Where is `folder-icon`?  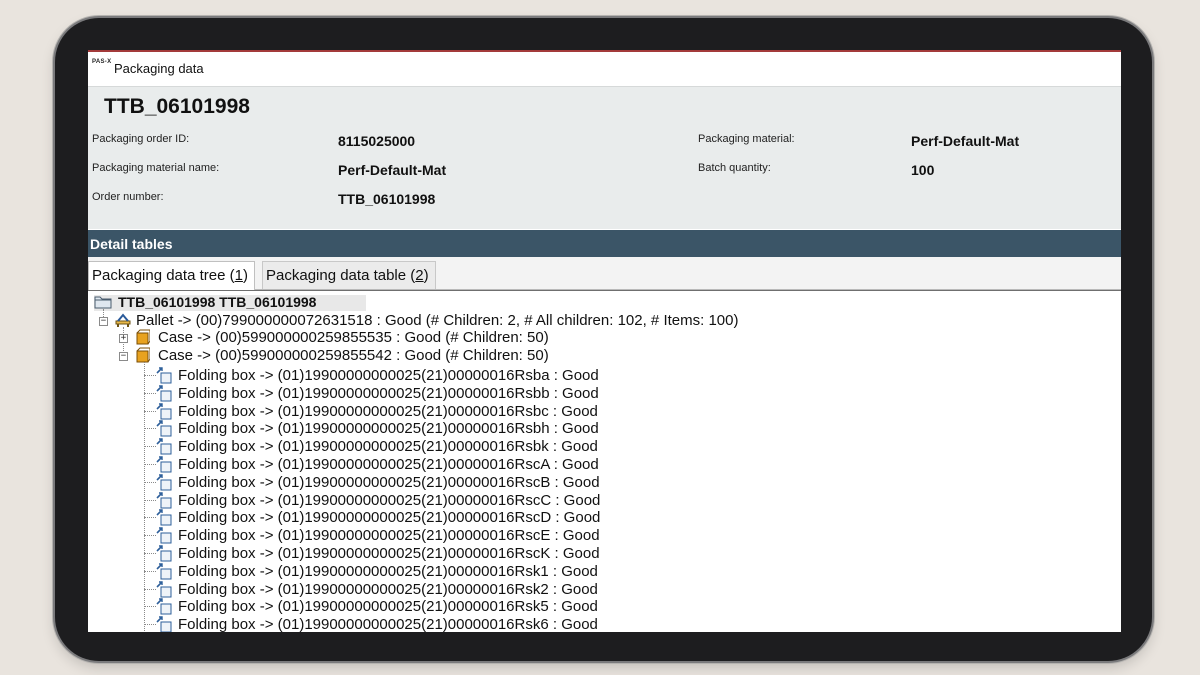 folder-icon is located at coordinates (103, 302).